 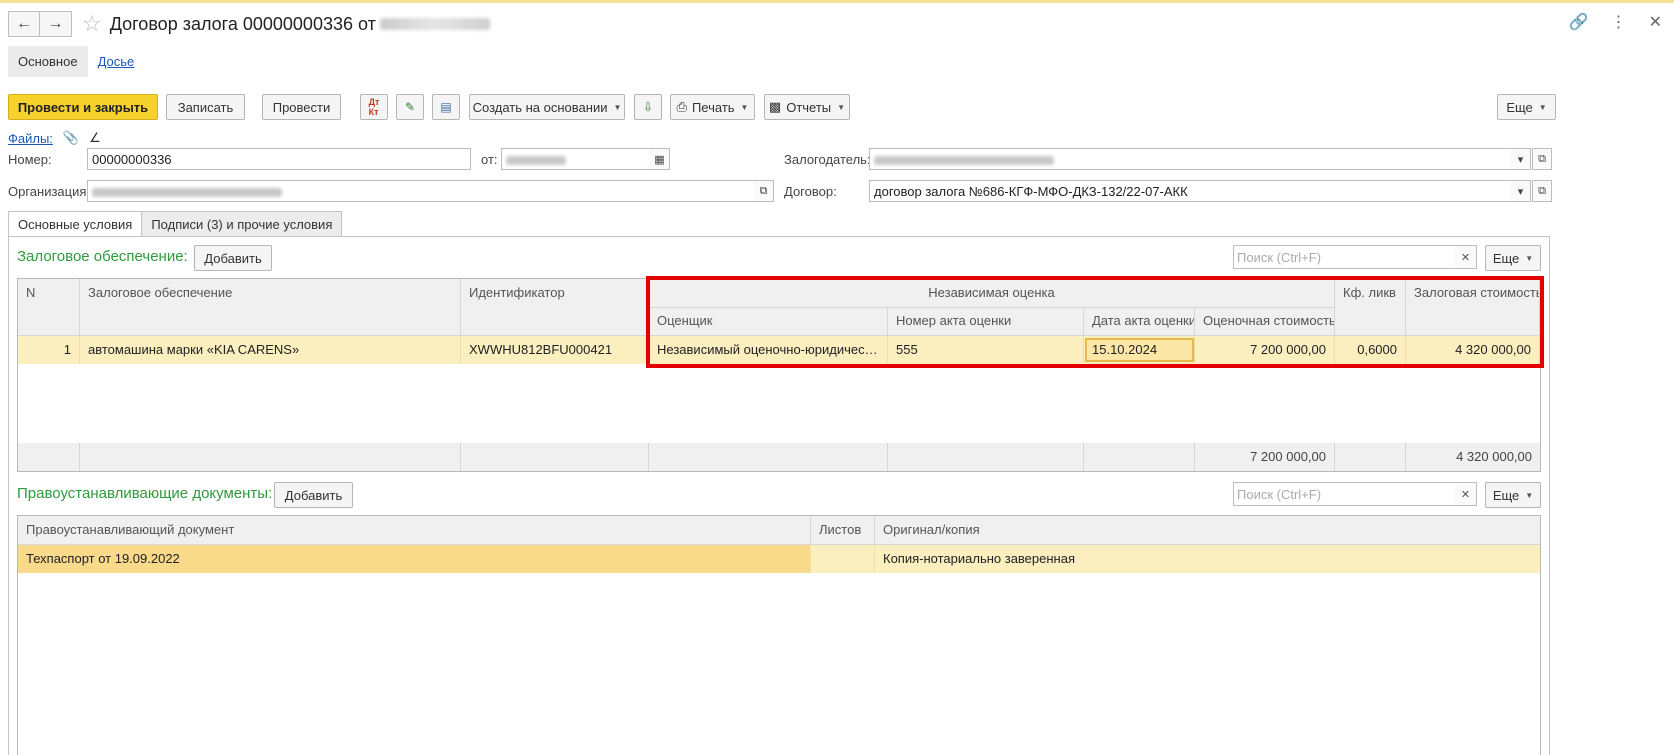 I want to click on edit-button: ✎, so click(x=410, y=107).